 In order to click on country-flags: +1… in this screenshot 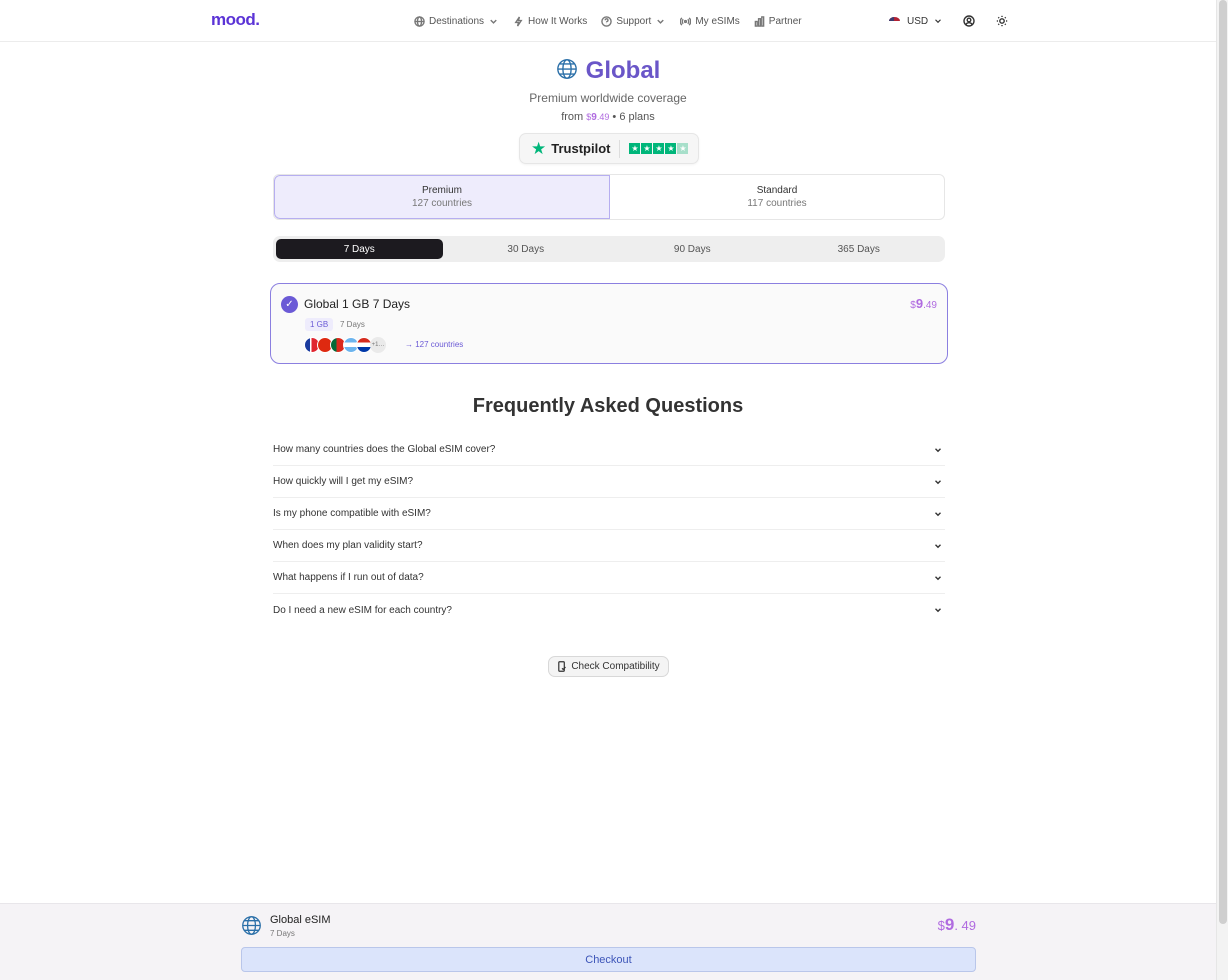, I will do `click(345, 345)`.